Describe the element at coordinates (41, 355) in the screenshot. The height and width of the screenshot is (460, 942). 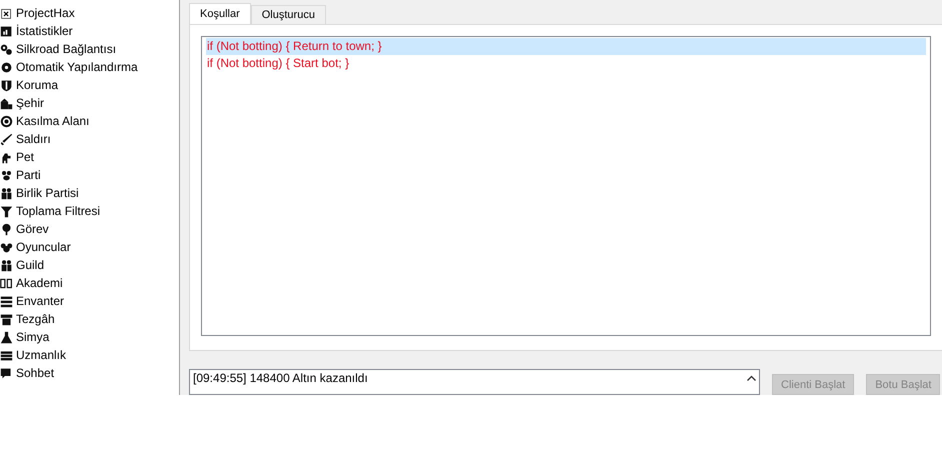
I see `sidebar-item: Uzmanlık` at that location.